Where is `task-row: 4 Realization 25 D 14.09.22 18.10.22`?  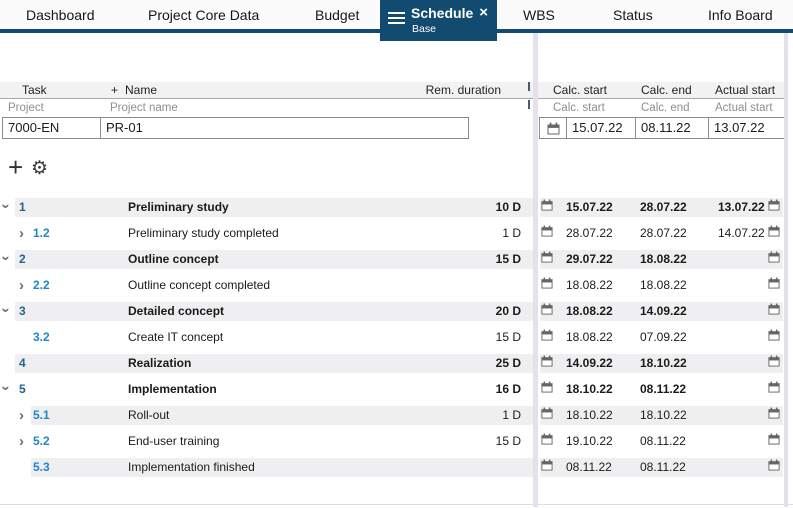
task-row: 4 Realization 25 D 14.09.22 18.10.22 is located at coordinates (396, 367).